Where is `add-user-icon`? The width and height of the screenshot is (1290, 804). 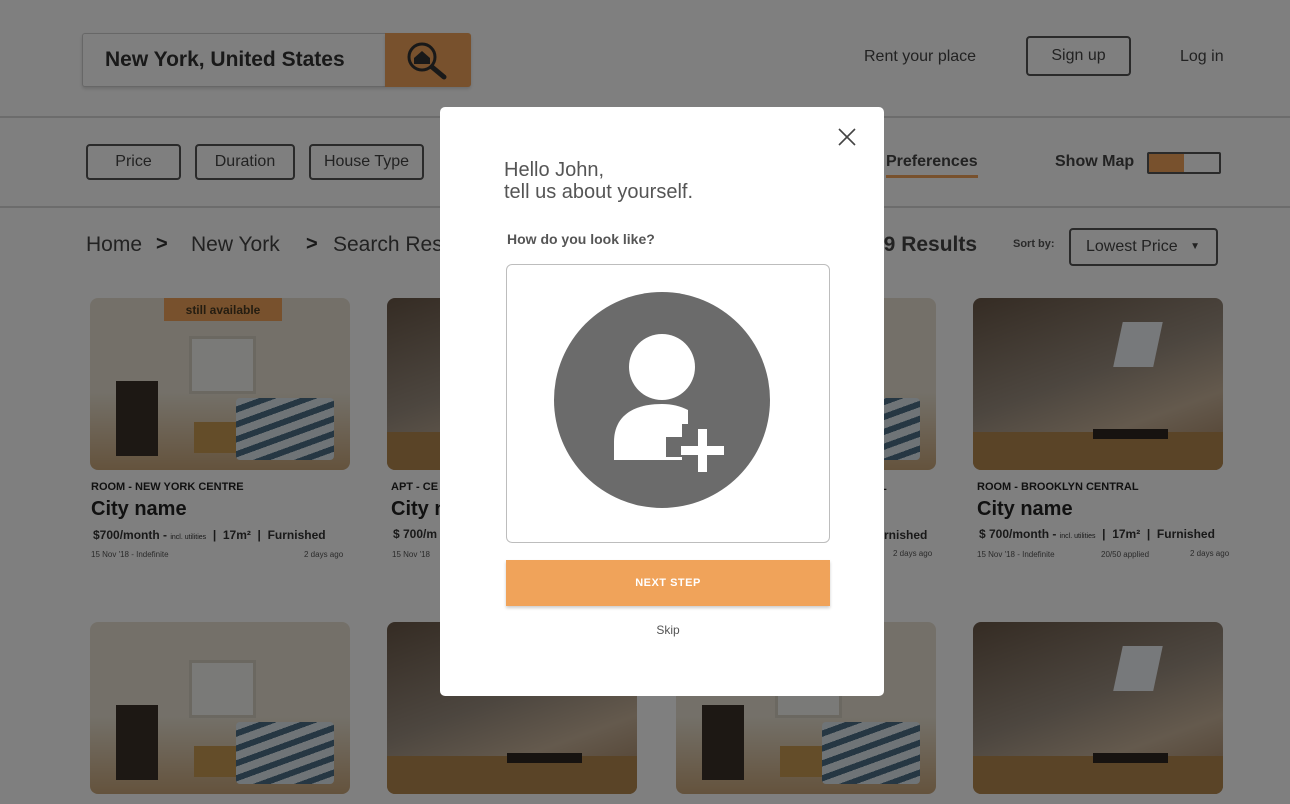
add-user-icon is located at coordinates (669, 403).